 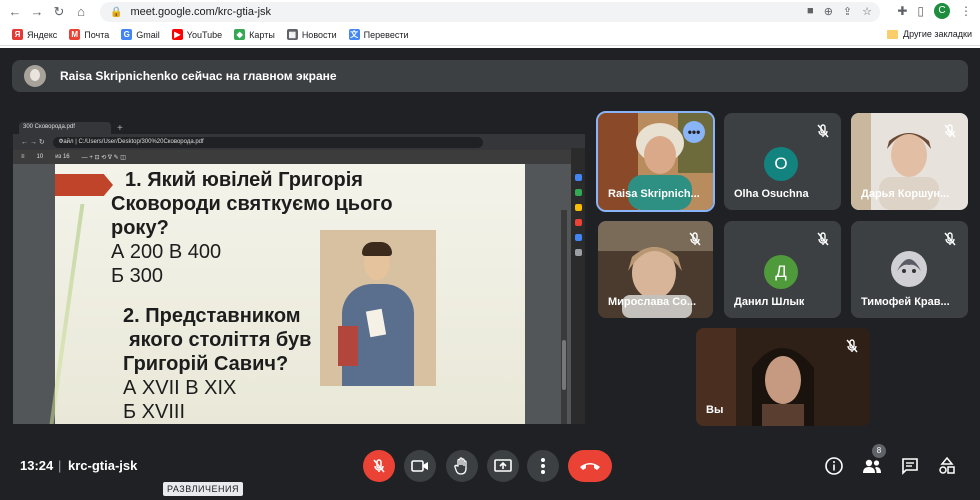 I want to click on url-text: meet.google.com/krc-gtia-jsk, so click(x=201, y=12).